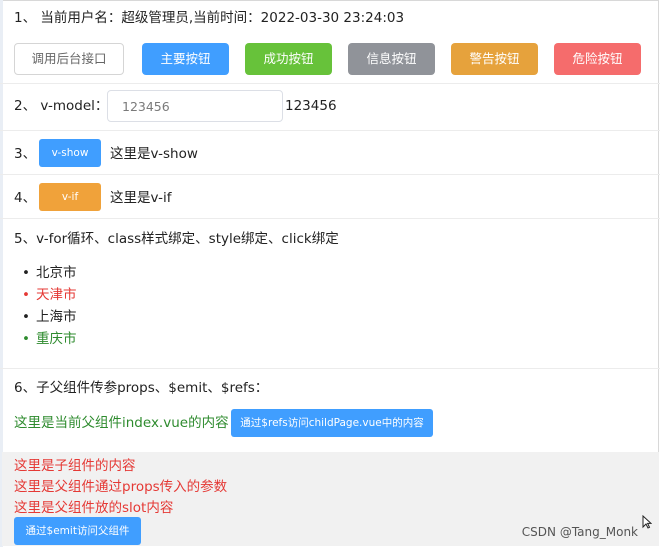 Image resolution: width=660 pixels, height=547 pixels. I want to click on v-show-button: v-show, so click(70, 153).